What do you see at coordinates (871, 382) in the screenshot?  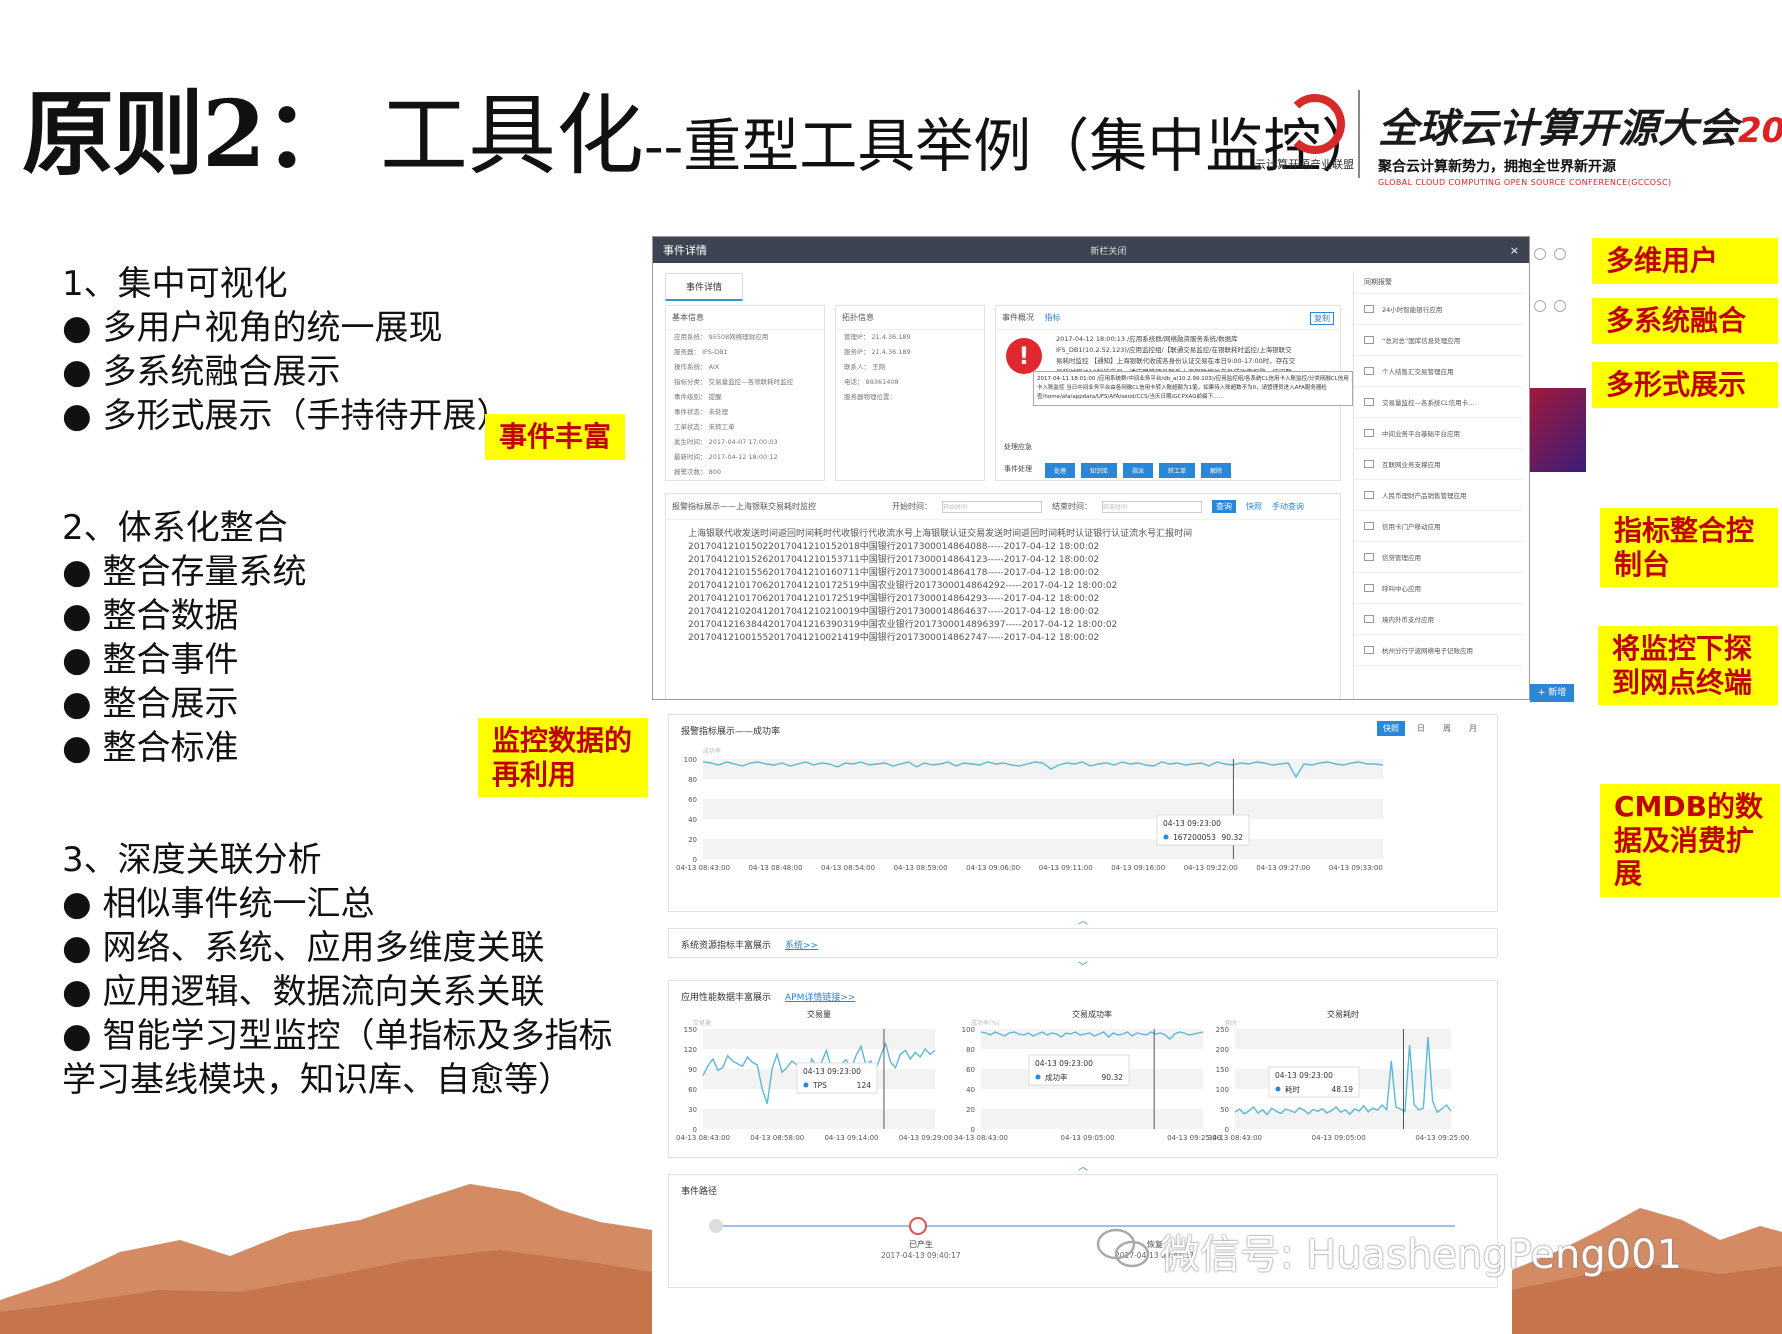 I see `topology-item: 电话： 89361408` at bounding box center [871, 382].